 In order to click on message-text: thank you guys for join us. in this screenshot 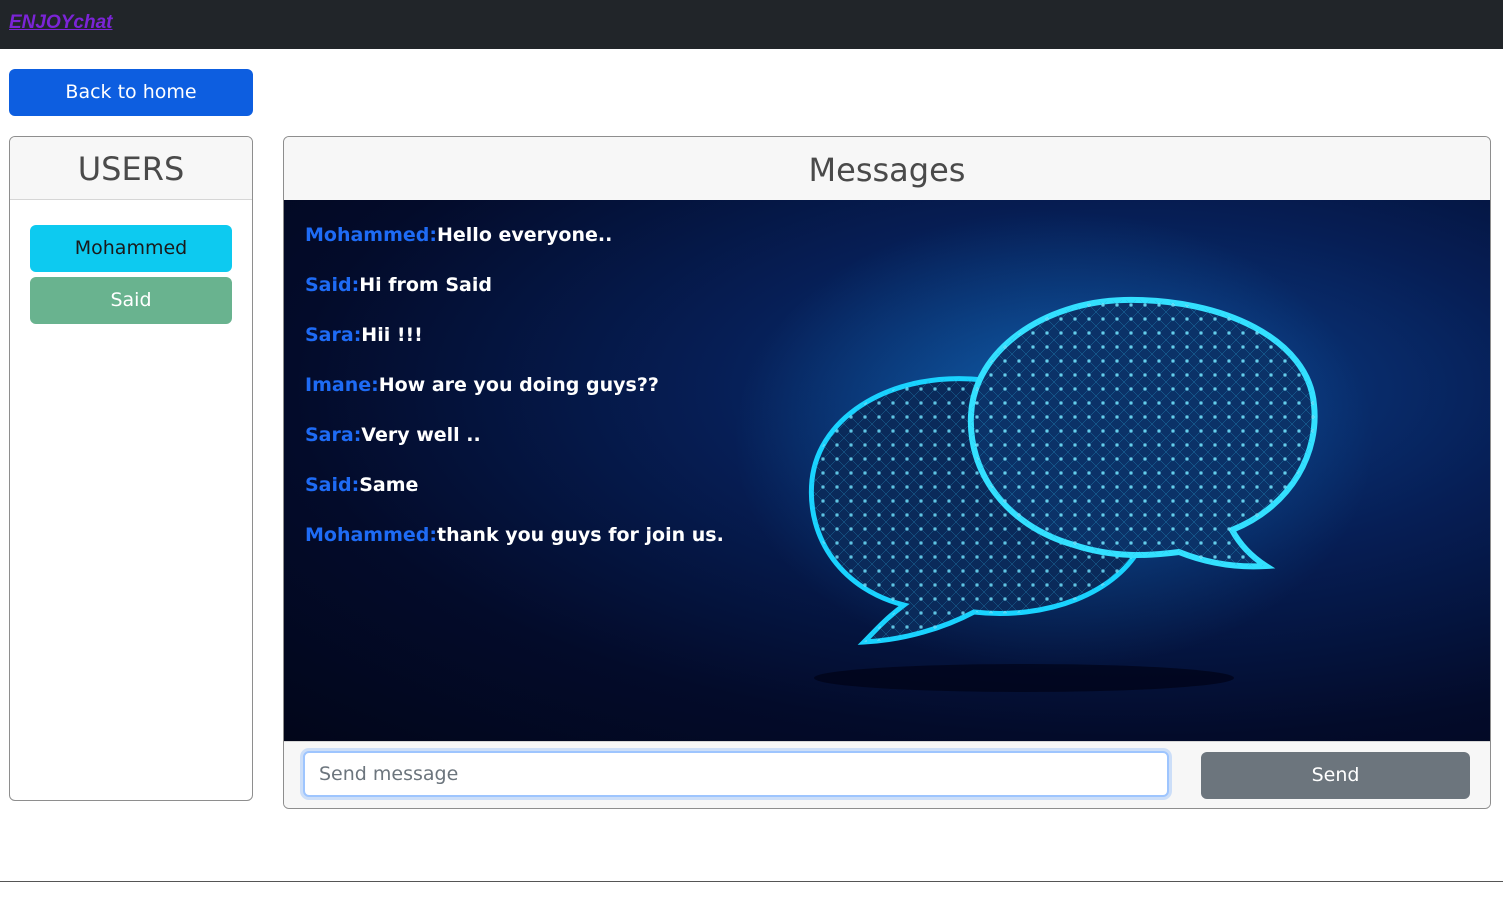, I will do `click(580, 535)`.